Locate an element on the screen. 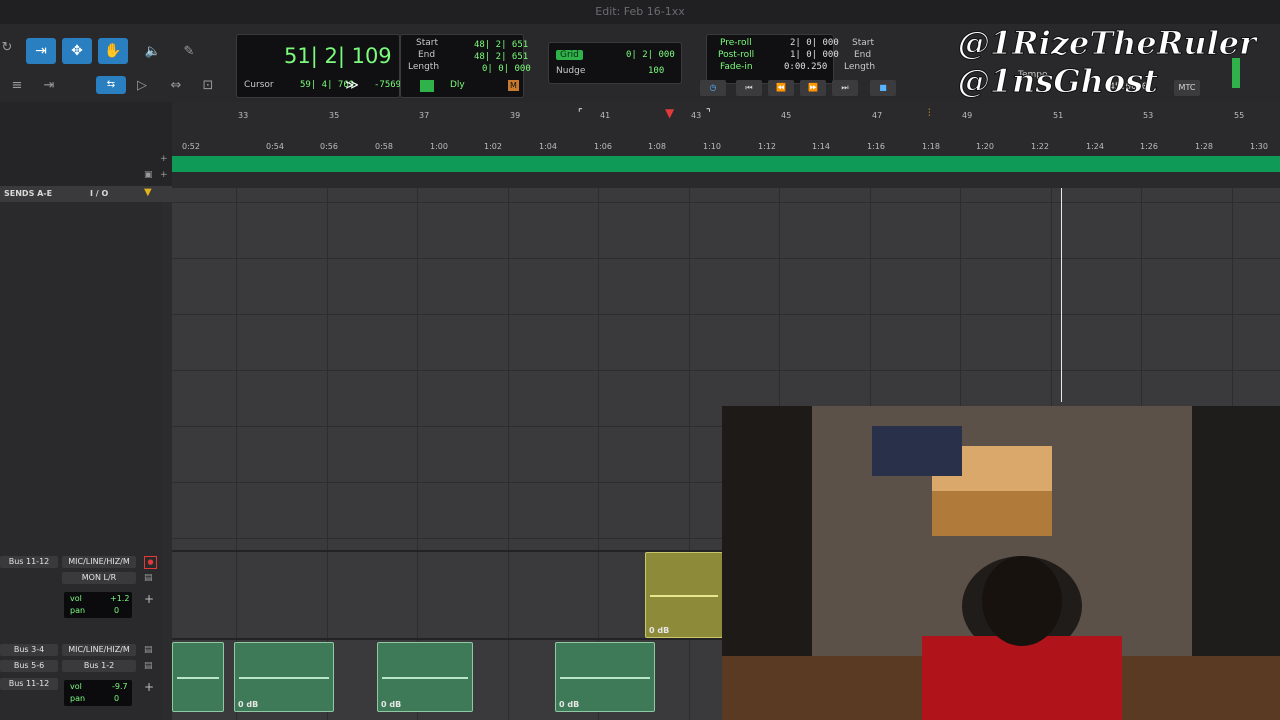 The height and width of the screenshot is (720, 1280). nudge-value: 100 is located at coordinates (656, 71).